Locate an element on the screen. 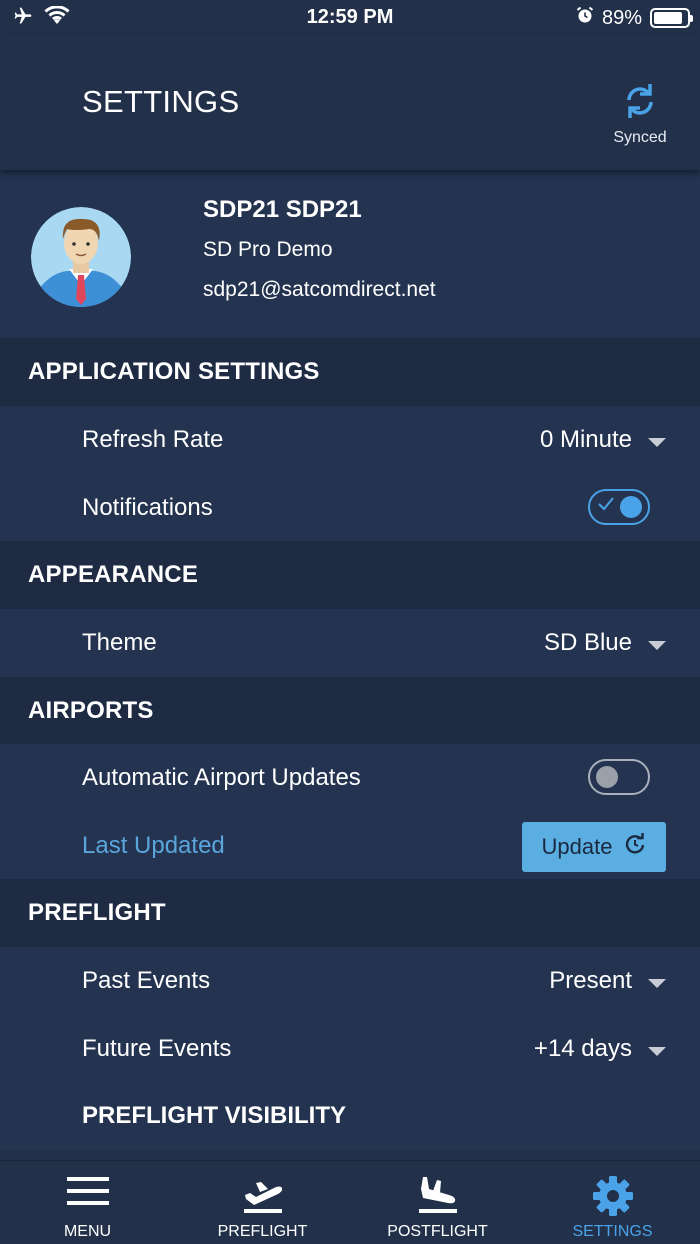  future-events-label: Future Events is located at coordinates (157, 1048).